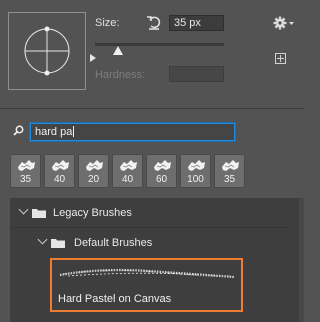  Describe the element at coordinates (115, 299) in the screenshot. I see `brush-name: Hard Pastel on Canvas` at that location.